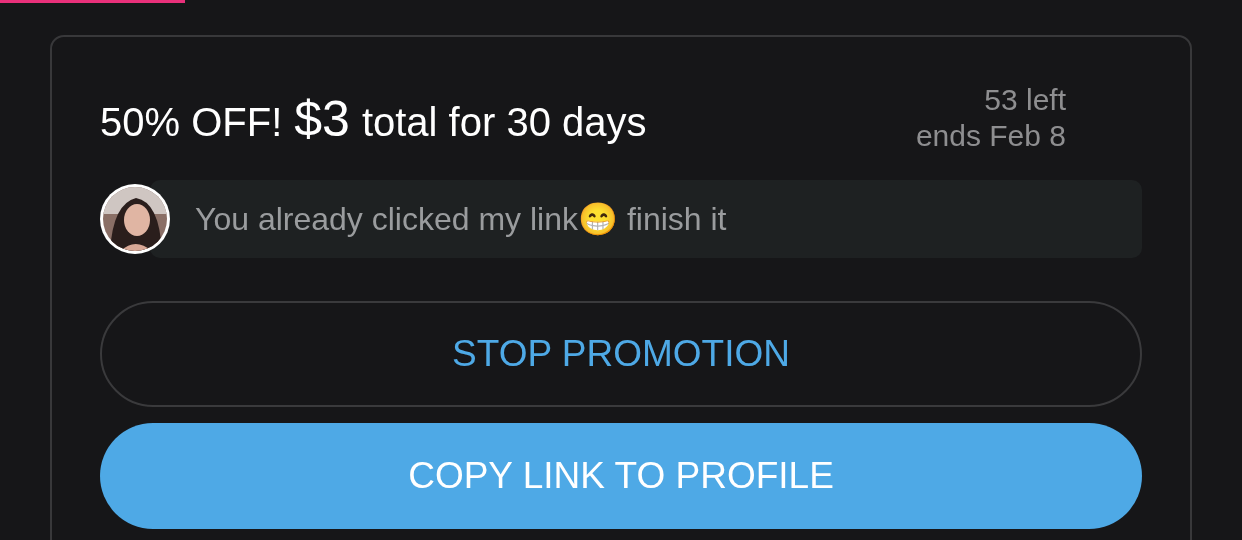 This screenshot has height=540, width=1242. Describe the element at coordinates (990, 136) in the screenshot. I see `end-date: ends Feb 8` at that location.